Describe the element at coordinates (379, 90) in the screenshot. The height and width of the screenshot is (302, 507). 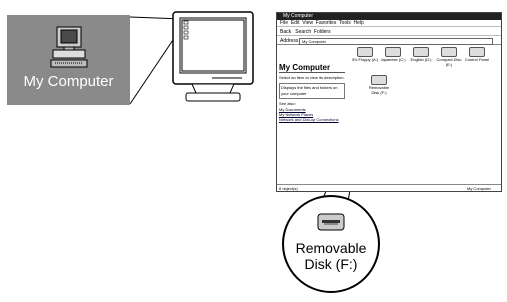
I see `drive-label: Removable Disk (F:)` at that location.